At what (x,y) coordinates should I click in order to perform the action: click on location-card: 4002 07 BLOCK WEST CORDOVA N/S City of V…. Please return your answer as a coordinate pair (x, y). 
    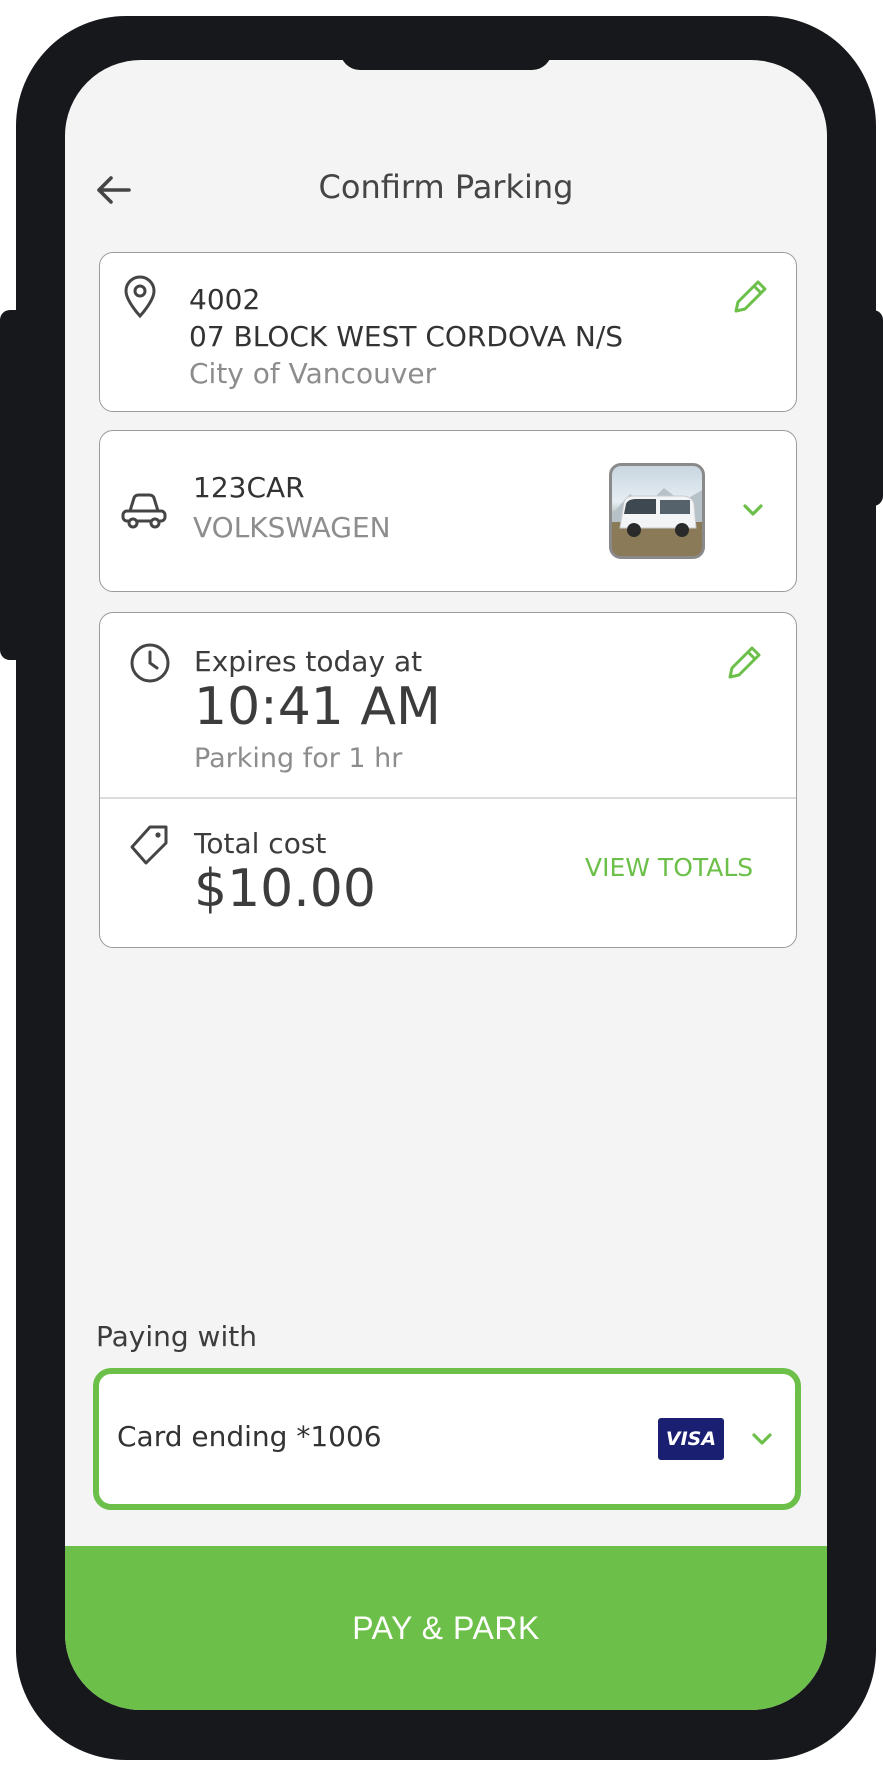
    Looking at the image, I should click on (448, 332).